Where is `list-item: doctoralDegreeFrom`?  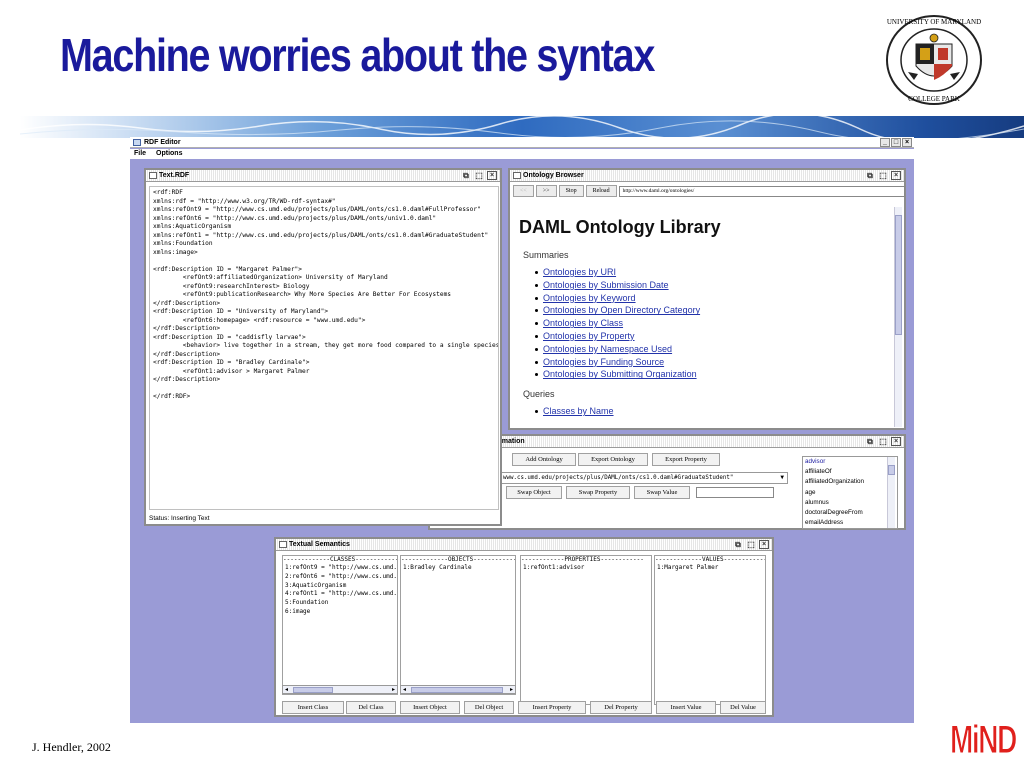
list-item: doctoralDegreeFrom is located at coordinates (850, 513).